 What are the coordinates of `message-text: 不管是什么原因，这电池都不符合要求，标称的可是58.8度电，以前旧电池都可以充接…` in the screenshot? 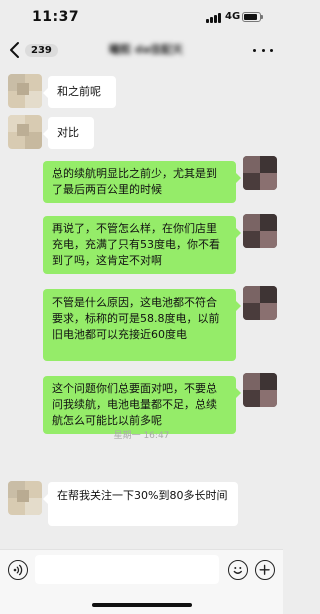 It's located at (136, 318).